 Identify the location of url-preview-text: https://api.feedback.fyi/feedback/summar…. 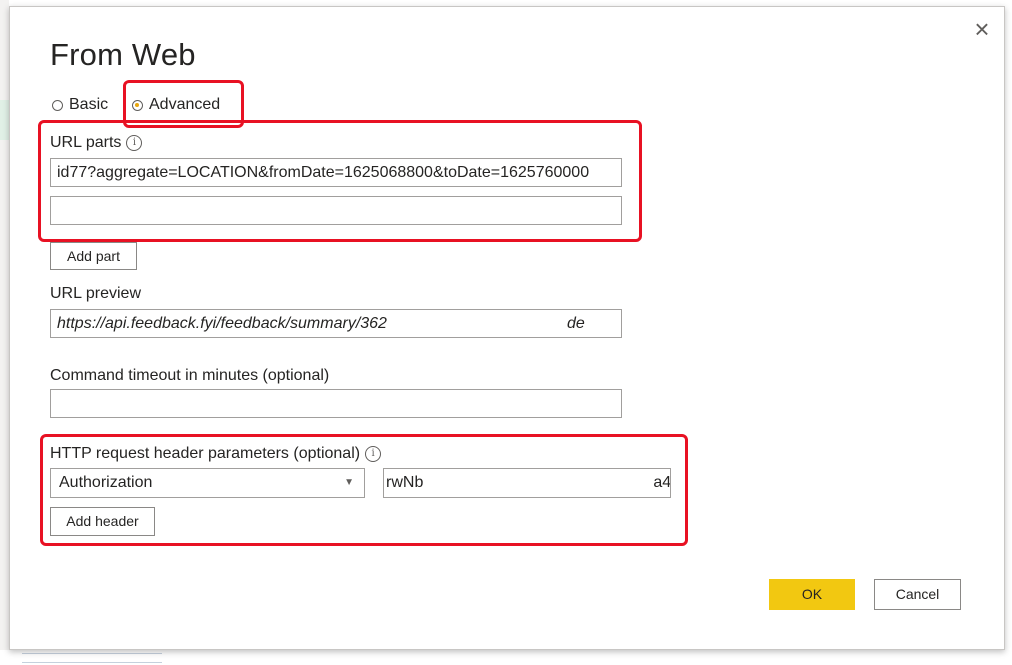
(222, 323).